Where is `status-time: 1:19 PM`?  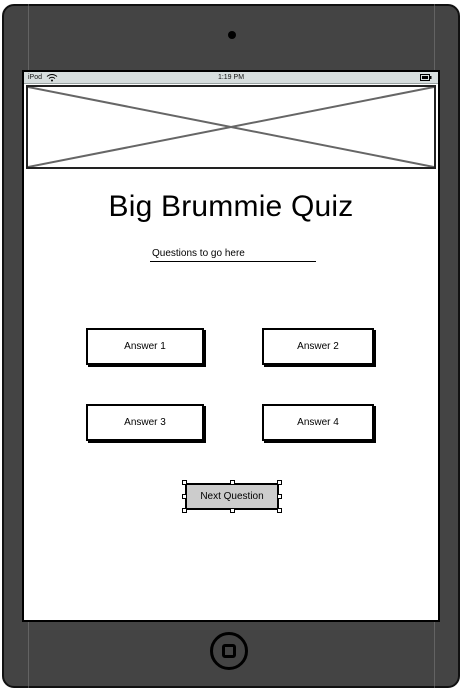 status-time: 1:19 PM is located at coordinates (231, 77).